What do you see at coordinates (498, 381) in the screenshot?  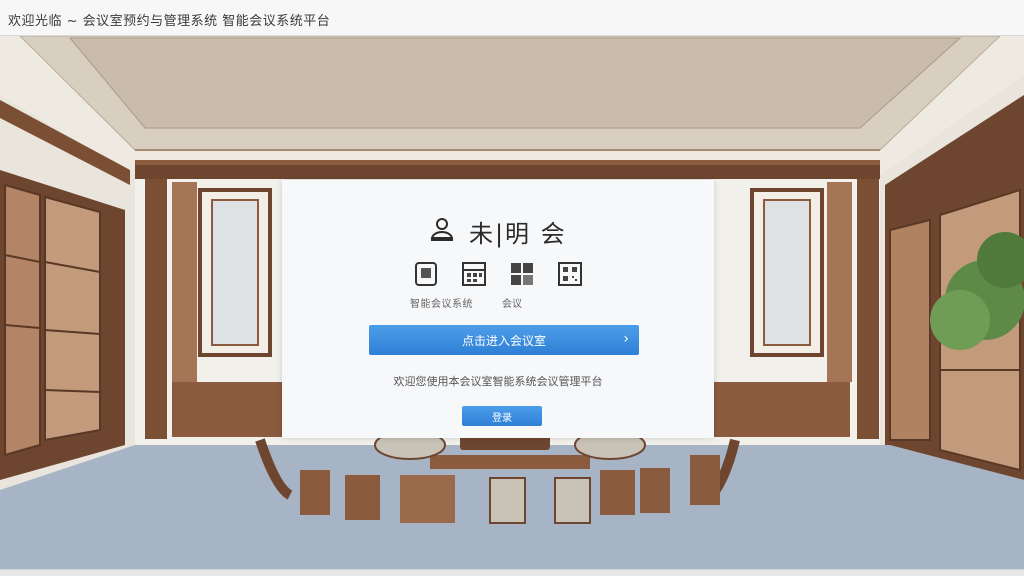 I see `welcome-notice: 欢迎您使用本会议室智能系统会议管理平台` at bounding box center [498, 381].